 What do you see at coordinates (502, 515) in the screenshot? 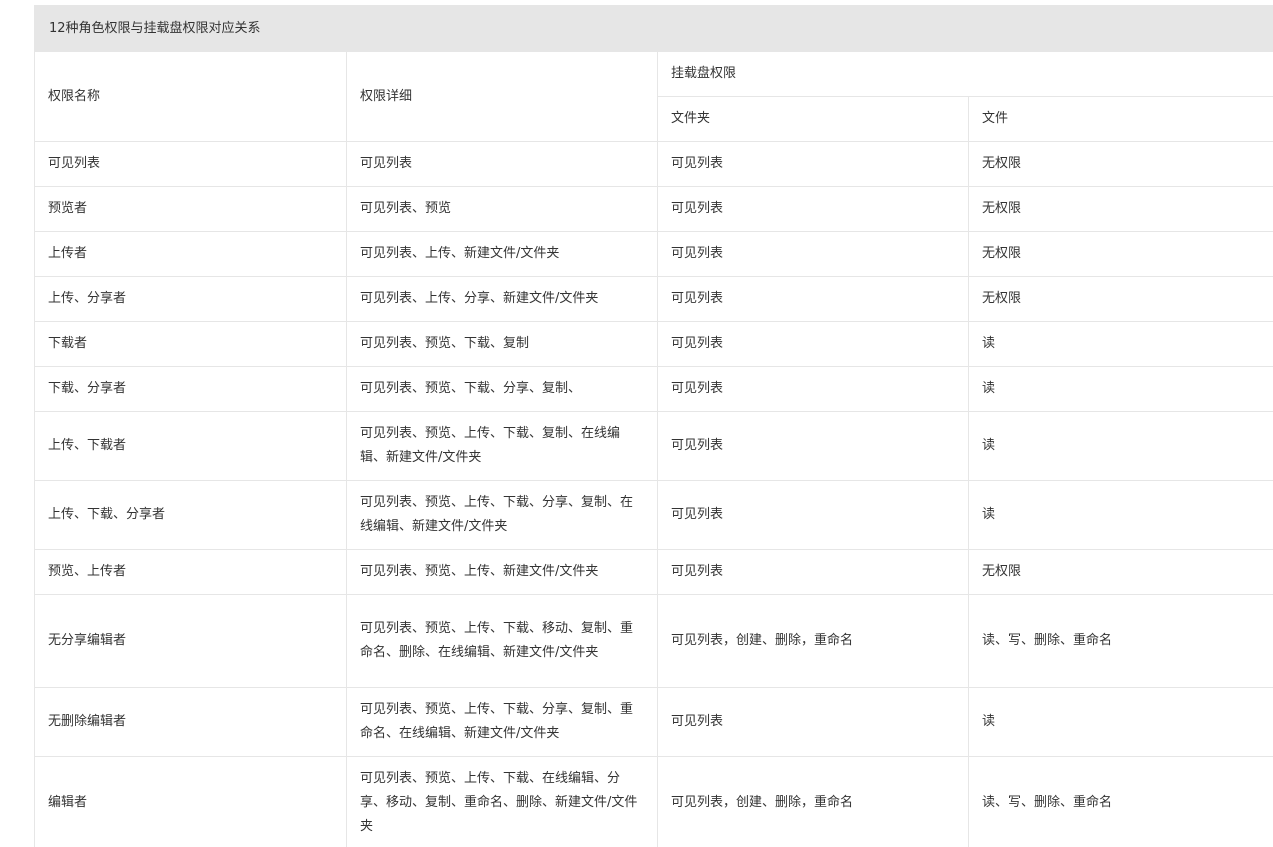
I see `cell-permission-detail: 可见列表、预览、上传、下载、分享、复制、在线编辑、新建文件/文件夹` at bounding box center [502, 515].